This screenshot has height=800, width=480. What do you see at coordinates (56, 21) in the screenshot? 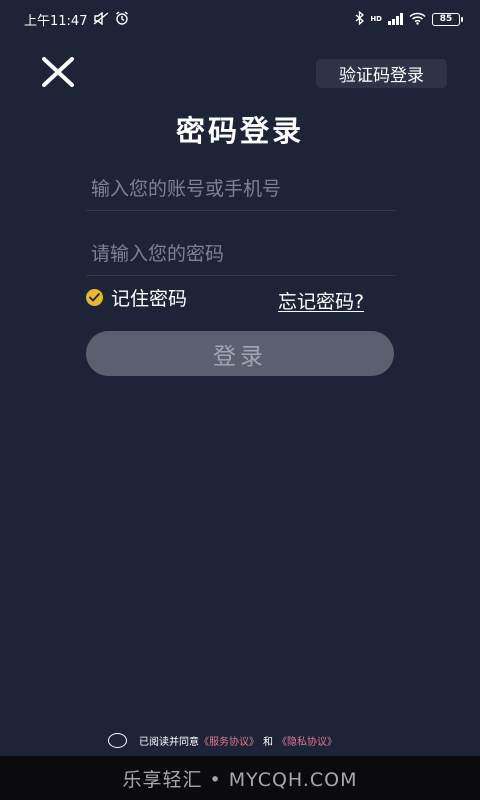
I see `status-time: 上午11:47` at bounding box center [56, 21].